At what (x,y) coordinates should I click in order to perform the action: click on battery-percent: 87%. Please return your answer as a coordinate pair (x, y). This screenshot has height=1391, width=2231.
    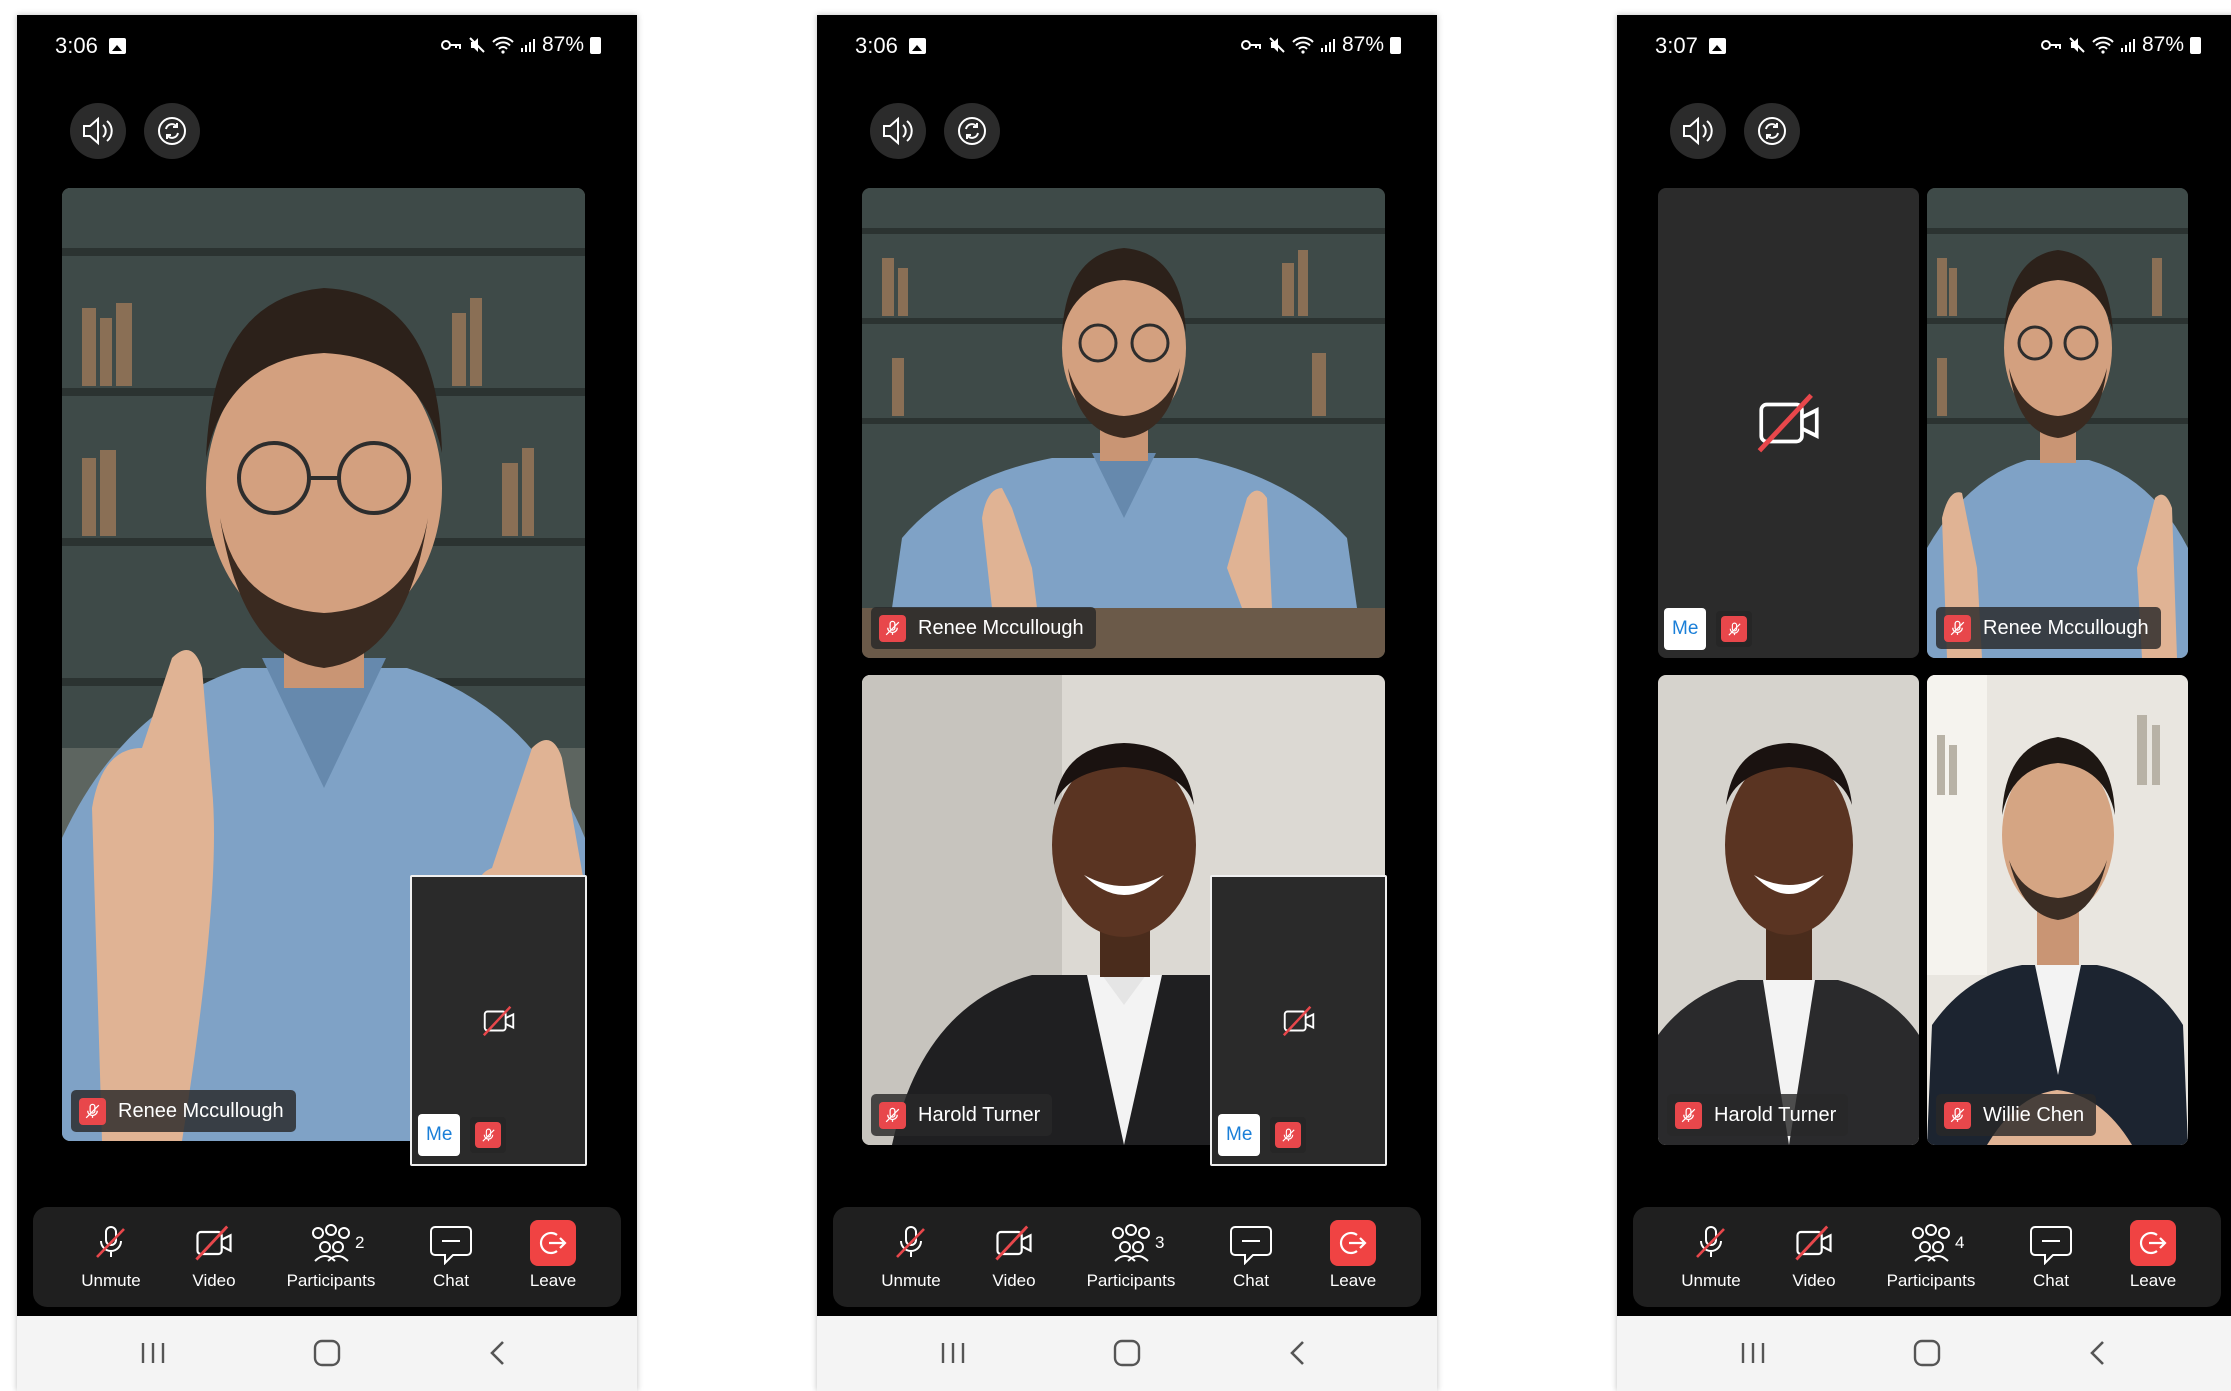
    Looking at the image, I should click on (1362, 44).